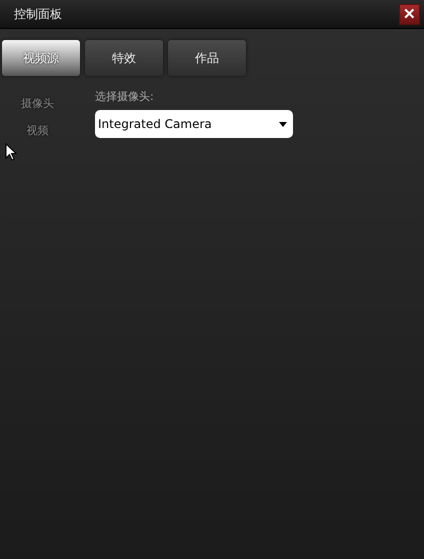 The width and height of the screenshot is (424, 559). I want to click on cursor-icon, so click(11, 152).